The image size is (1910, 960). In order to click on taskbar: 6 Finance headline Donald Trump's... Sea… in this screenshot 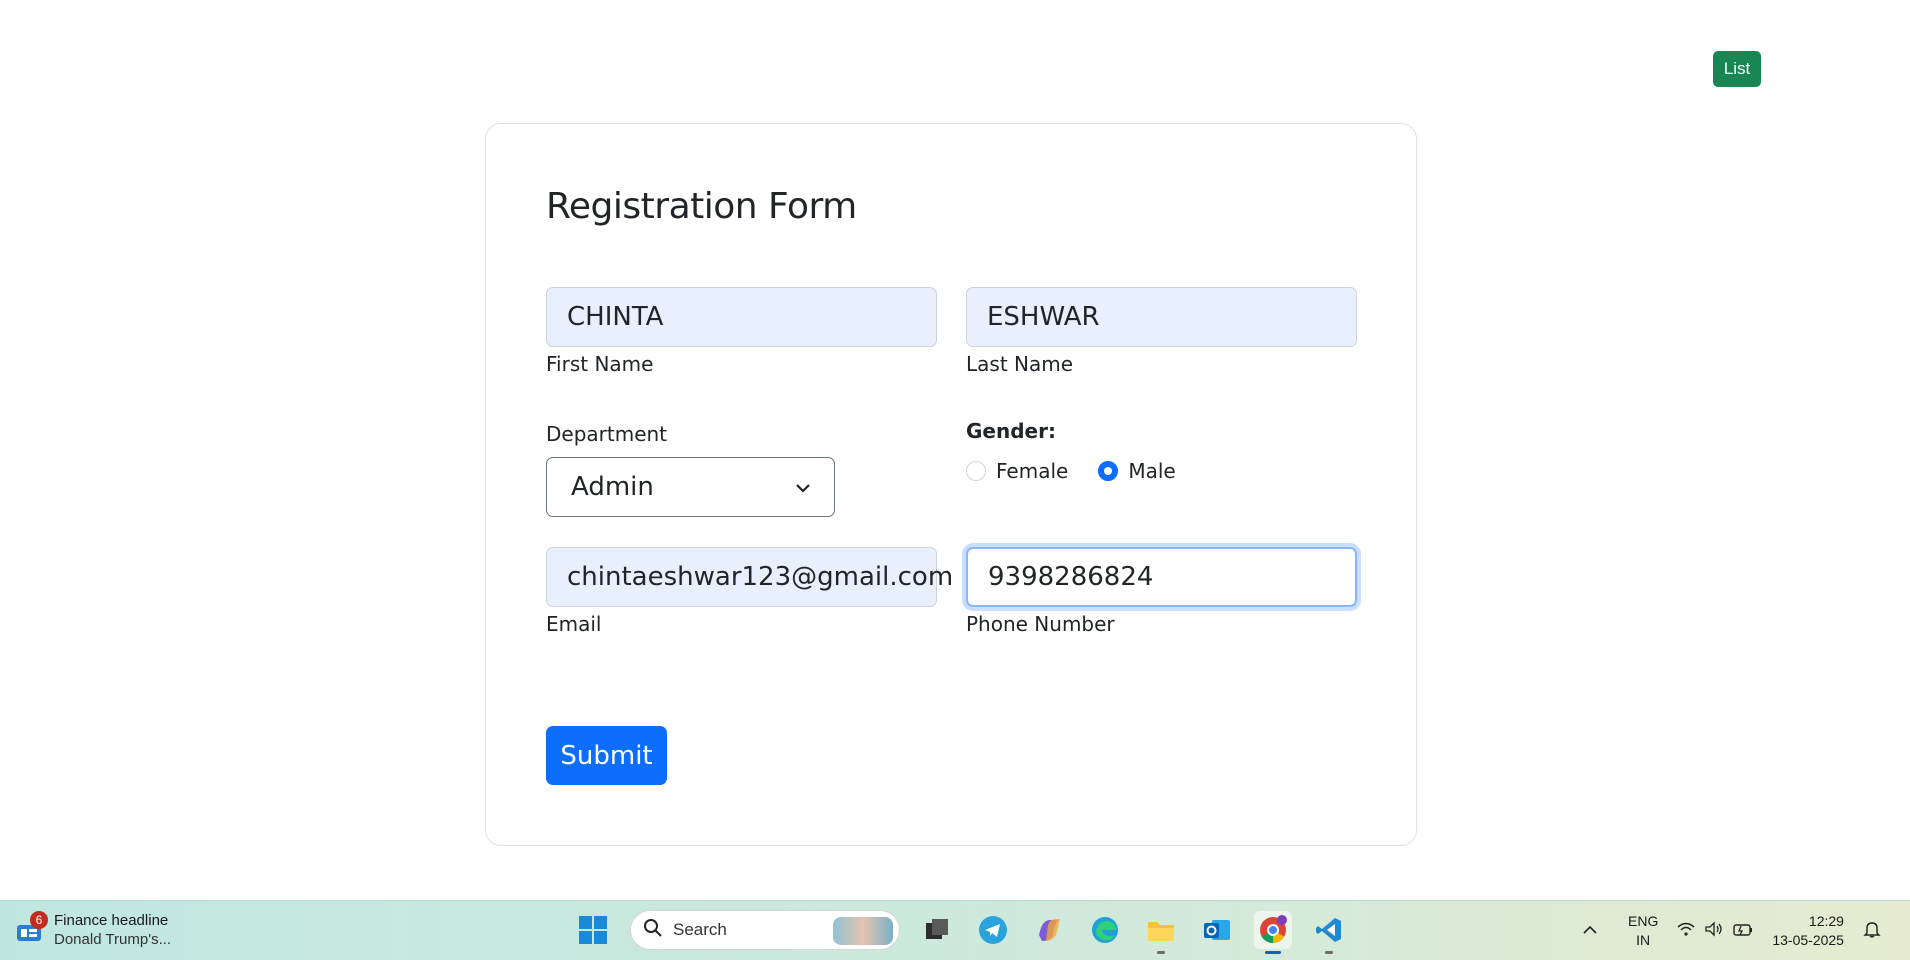, I will do `click(955, 930)`.